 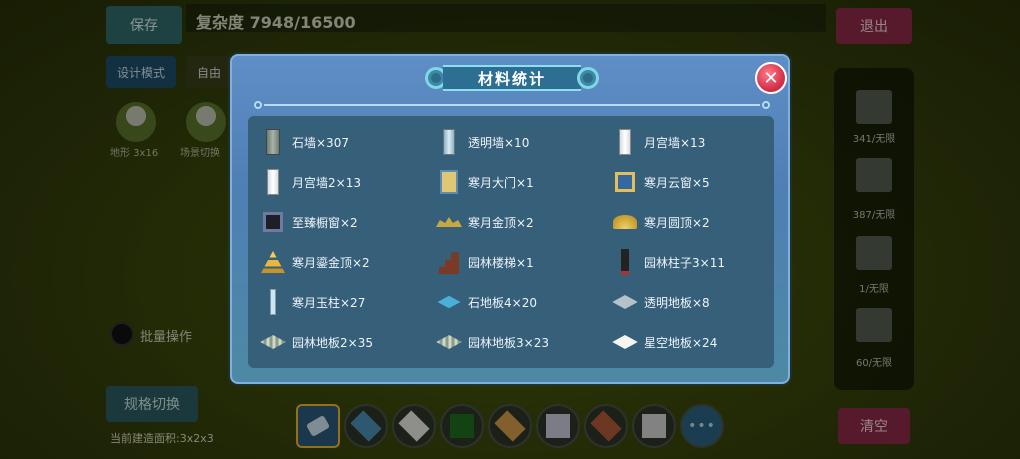 I want to click on material-item: 寒月金顶×2, so click(x=524, y=222).